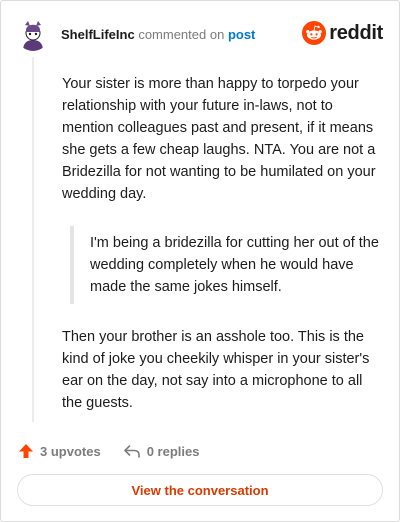 This screenshot has height=522, width=400. Describe the element at coordinates (241, 34) in the screenshot. I see `post-link: post` at that location.